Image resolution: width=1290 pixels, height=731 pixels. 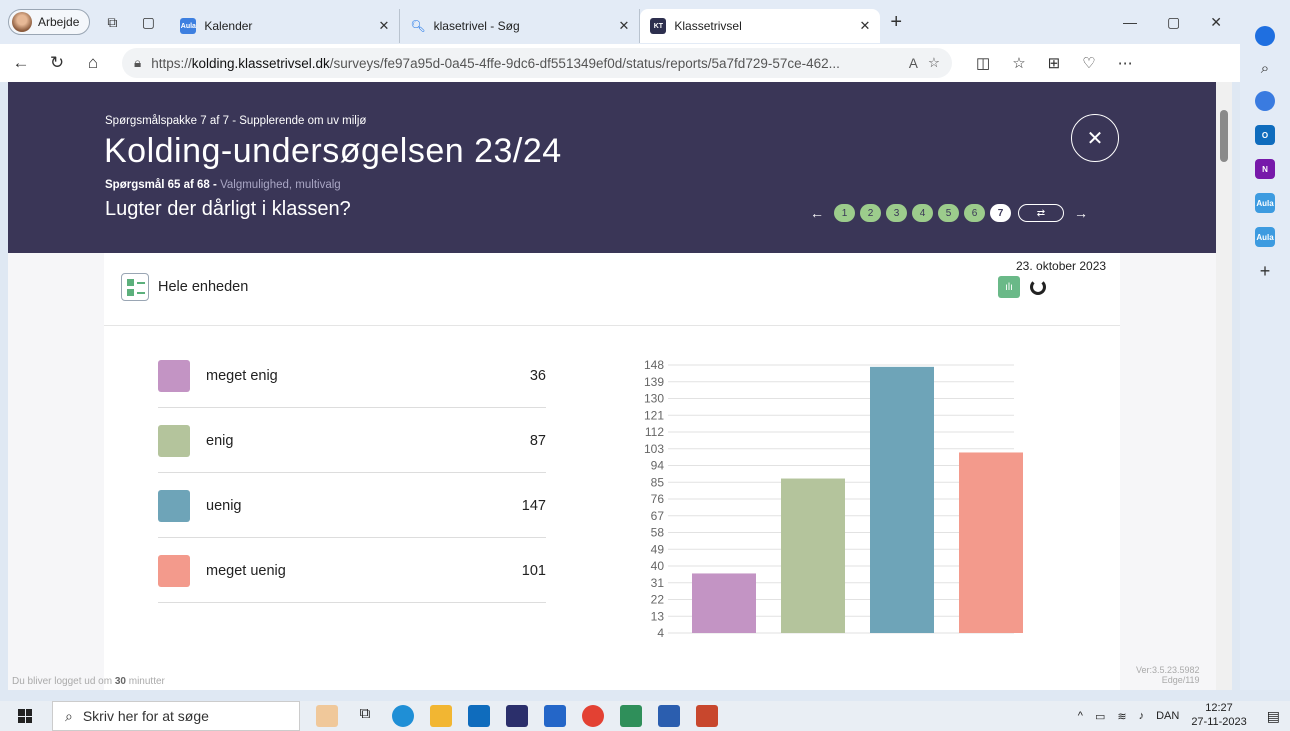 What do you see at coordinates (1265, 345) in the screenshot?
I see `edge-sidebar: ⌕ O N Aula Aula +` at bounding box center [1265, 345].